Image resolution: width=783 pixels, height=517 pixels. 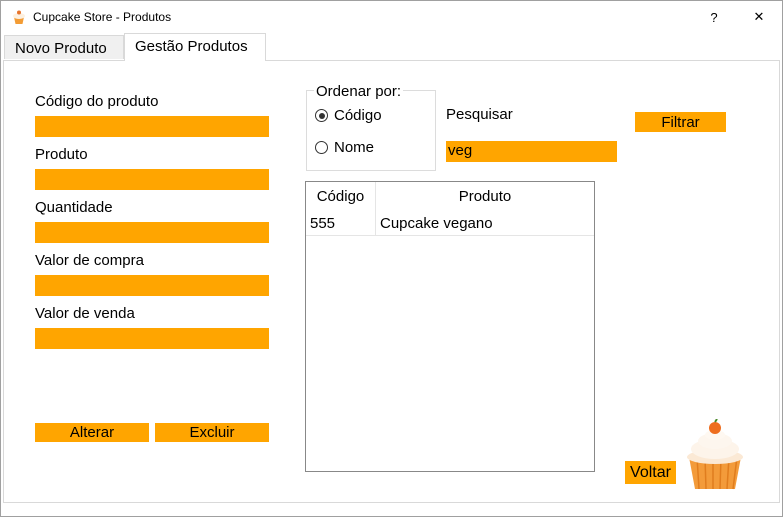 What do you see at coordinates (680, 122) in the screenshot?
I see `filtrar-button: Filtrar` at bounding box center [680, 122].